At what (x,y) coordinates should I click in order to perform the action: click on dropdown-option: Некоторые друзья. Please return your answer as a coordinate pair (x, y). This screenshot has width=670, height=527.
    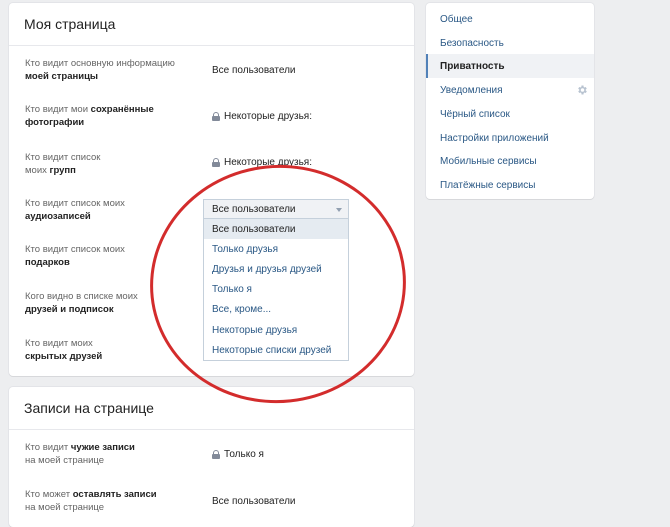
    Looking at the image, I should click on (276, 330).